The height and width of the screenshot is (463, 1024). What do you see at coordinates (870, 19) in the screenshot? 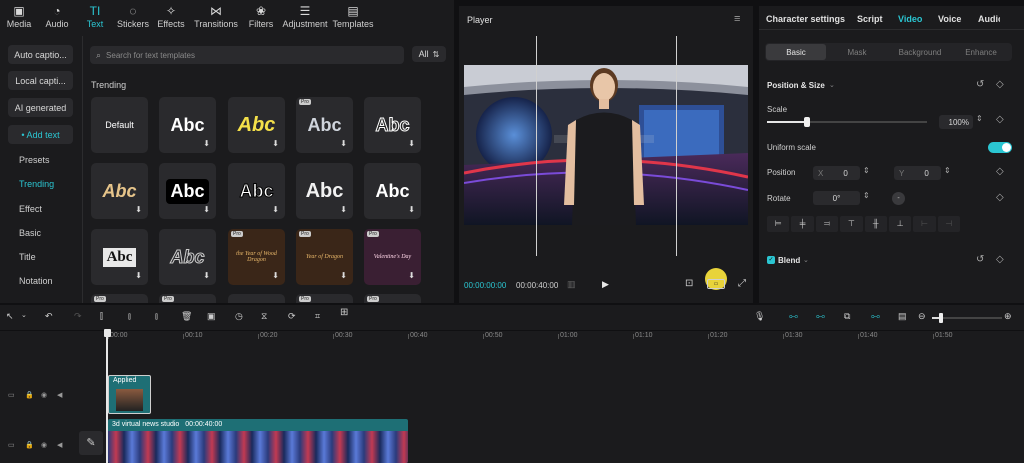
I see `tab-script: Script` at bounding box center [870, 19].